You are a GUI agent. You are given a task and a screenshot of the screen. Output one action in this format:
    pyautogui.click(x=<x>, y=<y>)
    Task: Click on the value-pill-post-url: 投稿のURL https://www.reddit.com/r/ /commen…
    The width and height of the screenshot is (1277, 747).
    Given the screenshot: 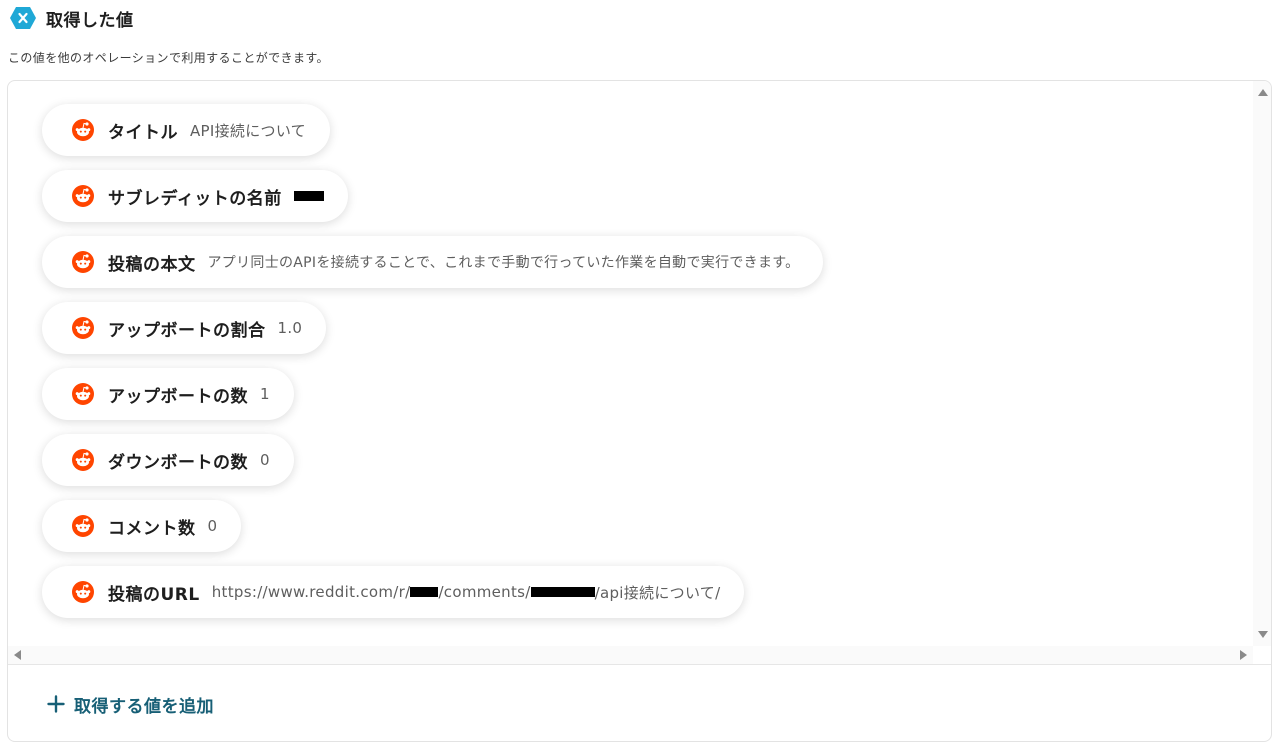 What is the action you would take?
    pyautogui.click(x=393, y=592)
    